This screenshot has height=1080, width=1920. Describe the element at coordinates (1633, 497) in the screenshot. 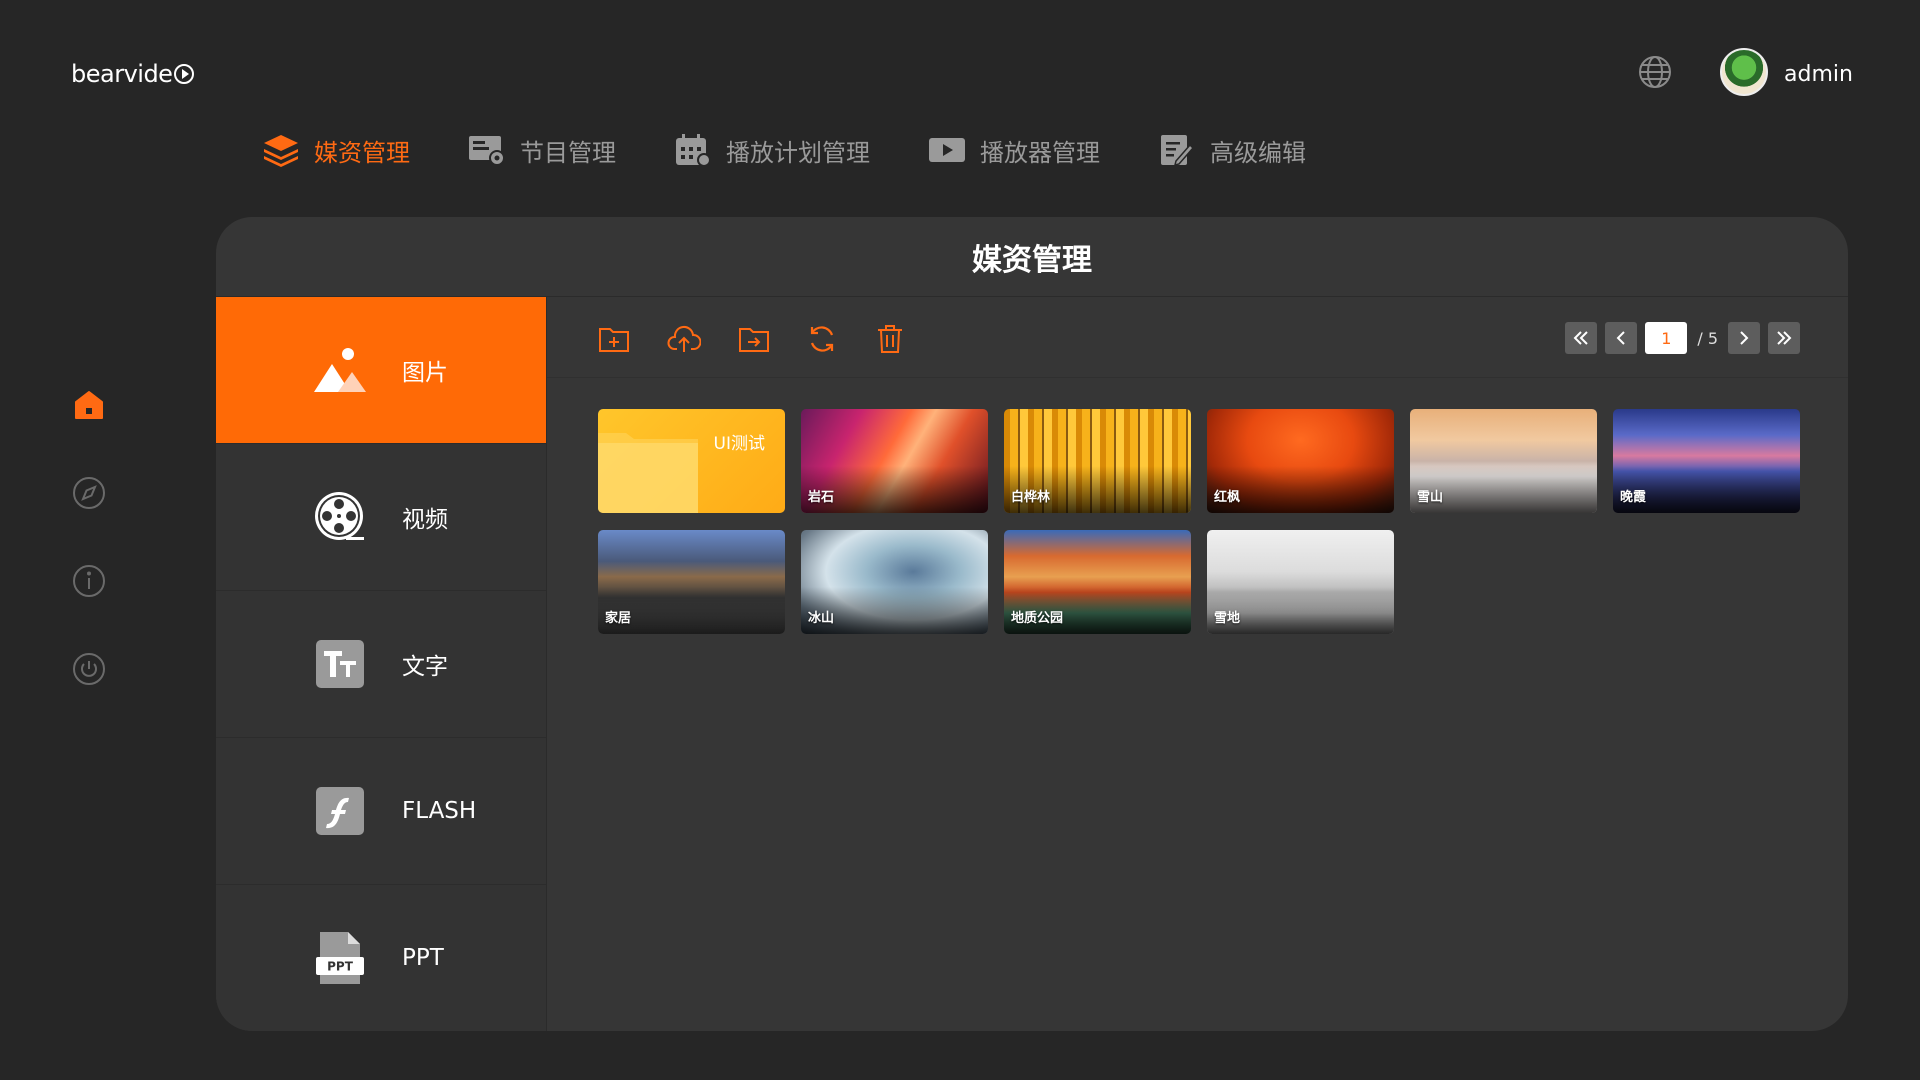

I see `tile-label: 晚霞` at that location.